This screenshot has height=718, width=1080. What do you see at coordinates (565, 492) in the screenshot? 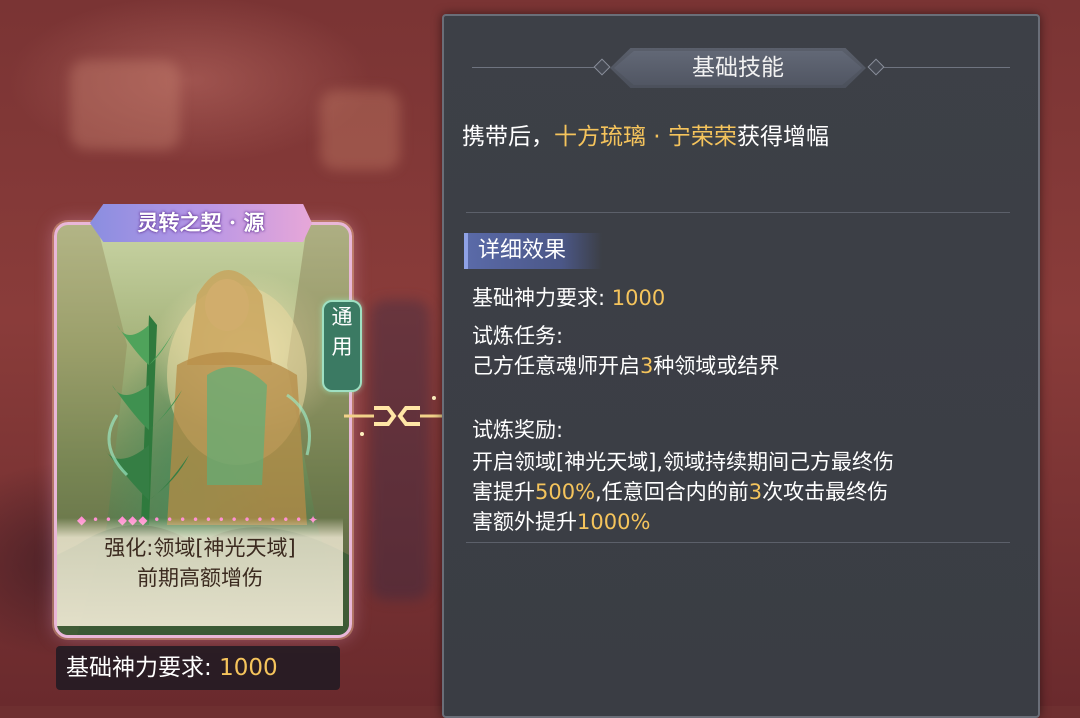
I see `reward-percent: 500%` at bounding box center [565, 492].